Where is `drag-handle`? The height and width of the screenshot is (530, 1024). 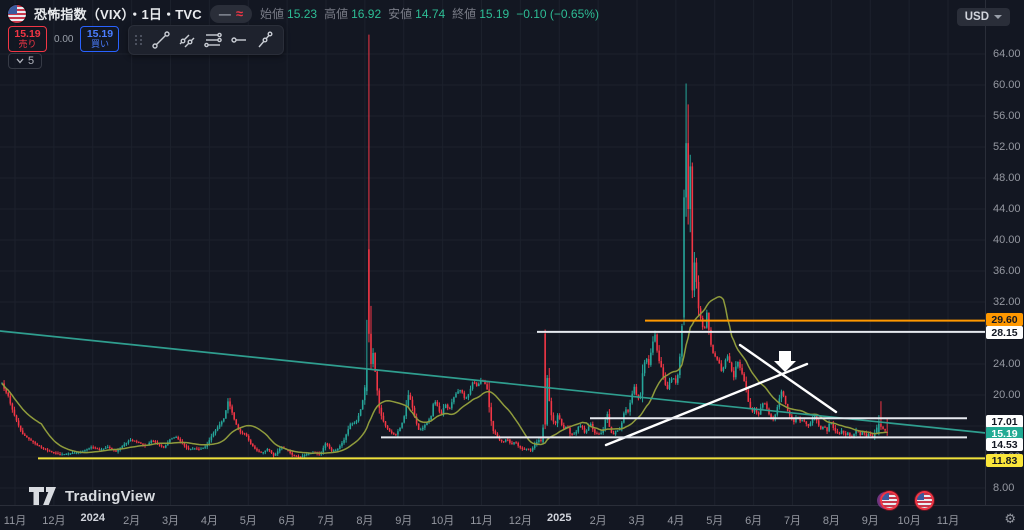 drag-handle is located at coordinates (139, 40).